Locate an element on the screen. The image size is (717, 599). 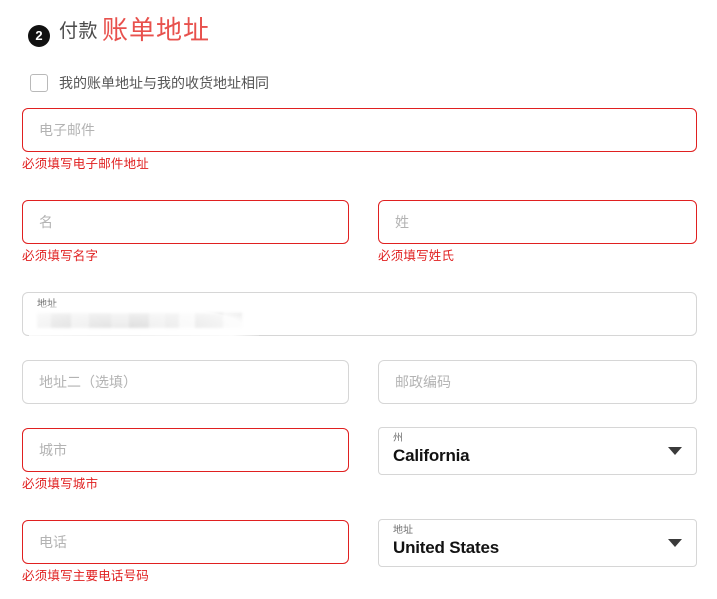
first-name-input: 名 is located at coordinates (185, 222).